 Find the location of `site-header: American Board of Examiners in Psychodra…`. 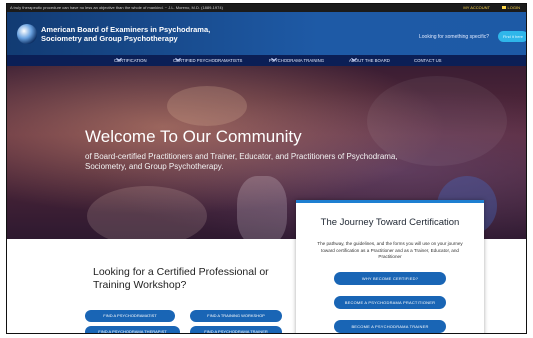

site-header: American Board of Examiners in Psychodra… is located at coordinates (266, 33).